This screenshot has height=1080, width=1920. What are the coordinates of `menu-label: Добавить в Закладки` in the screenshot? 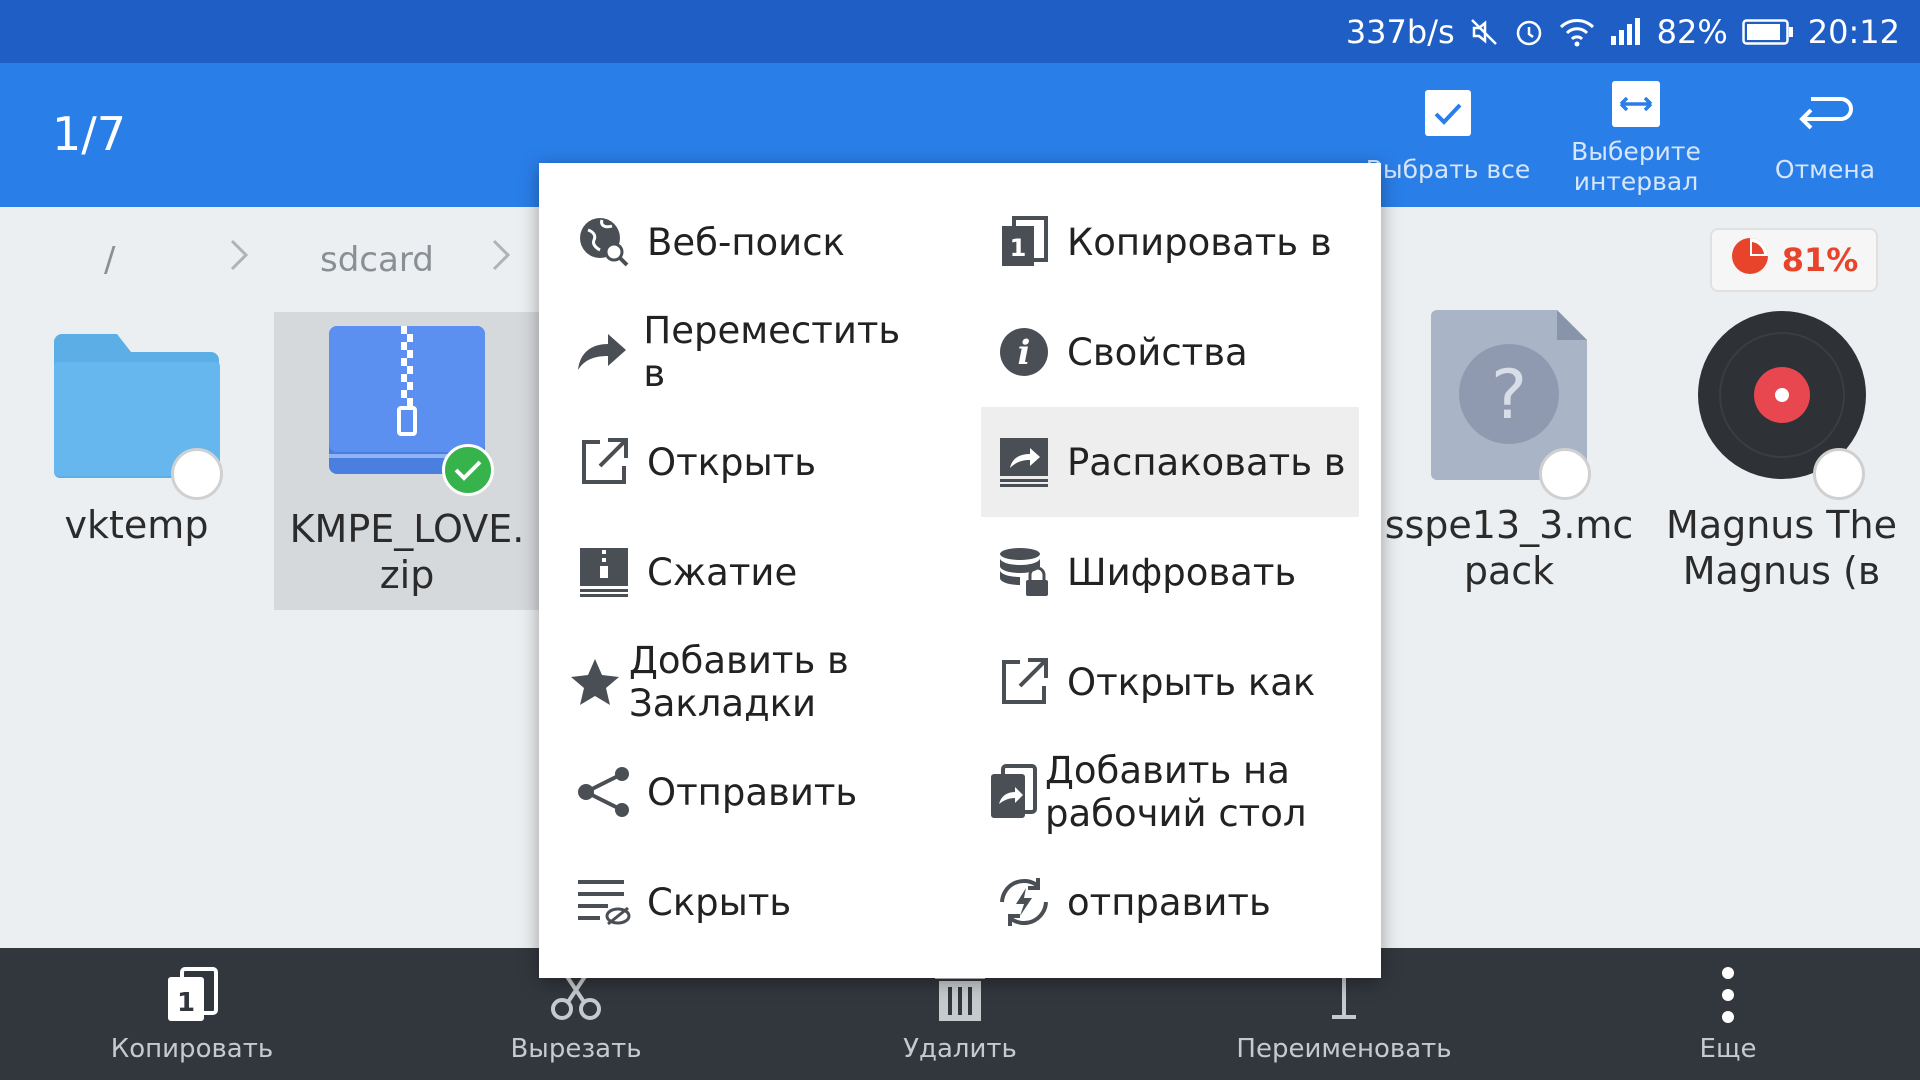 It's located at (739, 682).